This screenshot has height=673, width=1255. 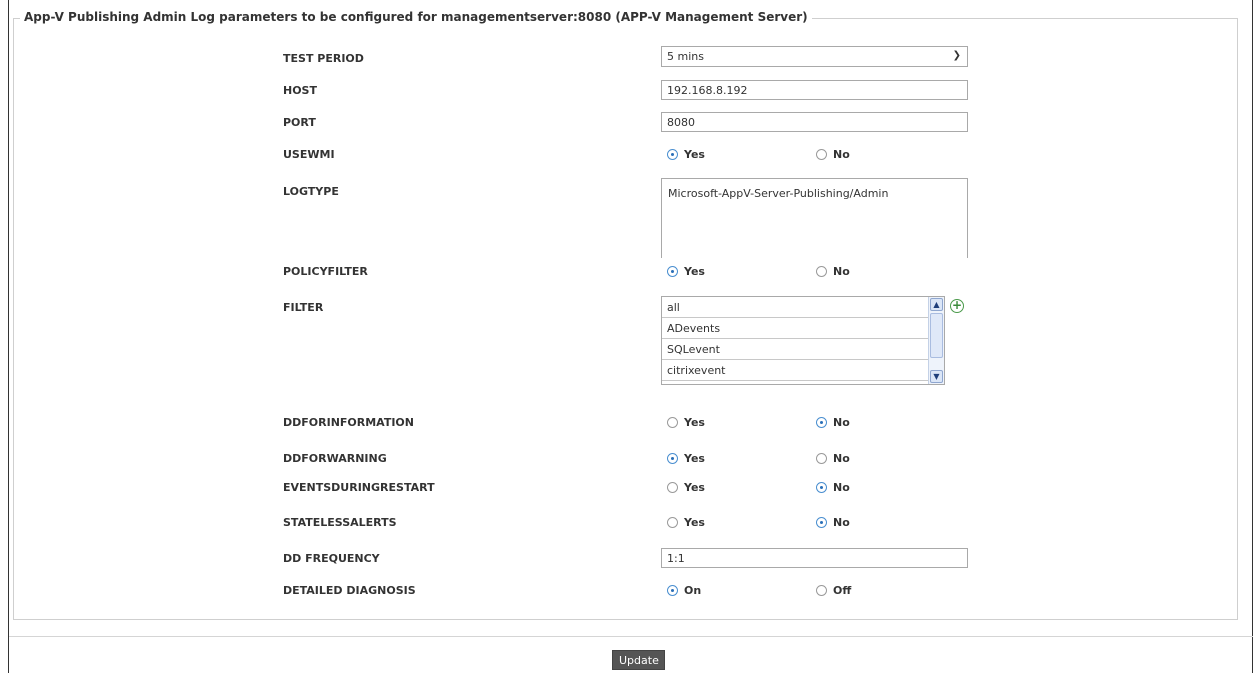 What do you see at coordinates (936, 335) in the screenshot?
I see `scroll-thumb` at bounding box center [936, 335].